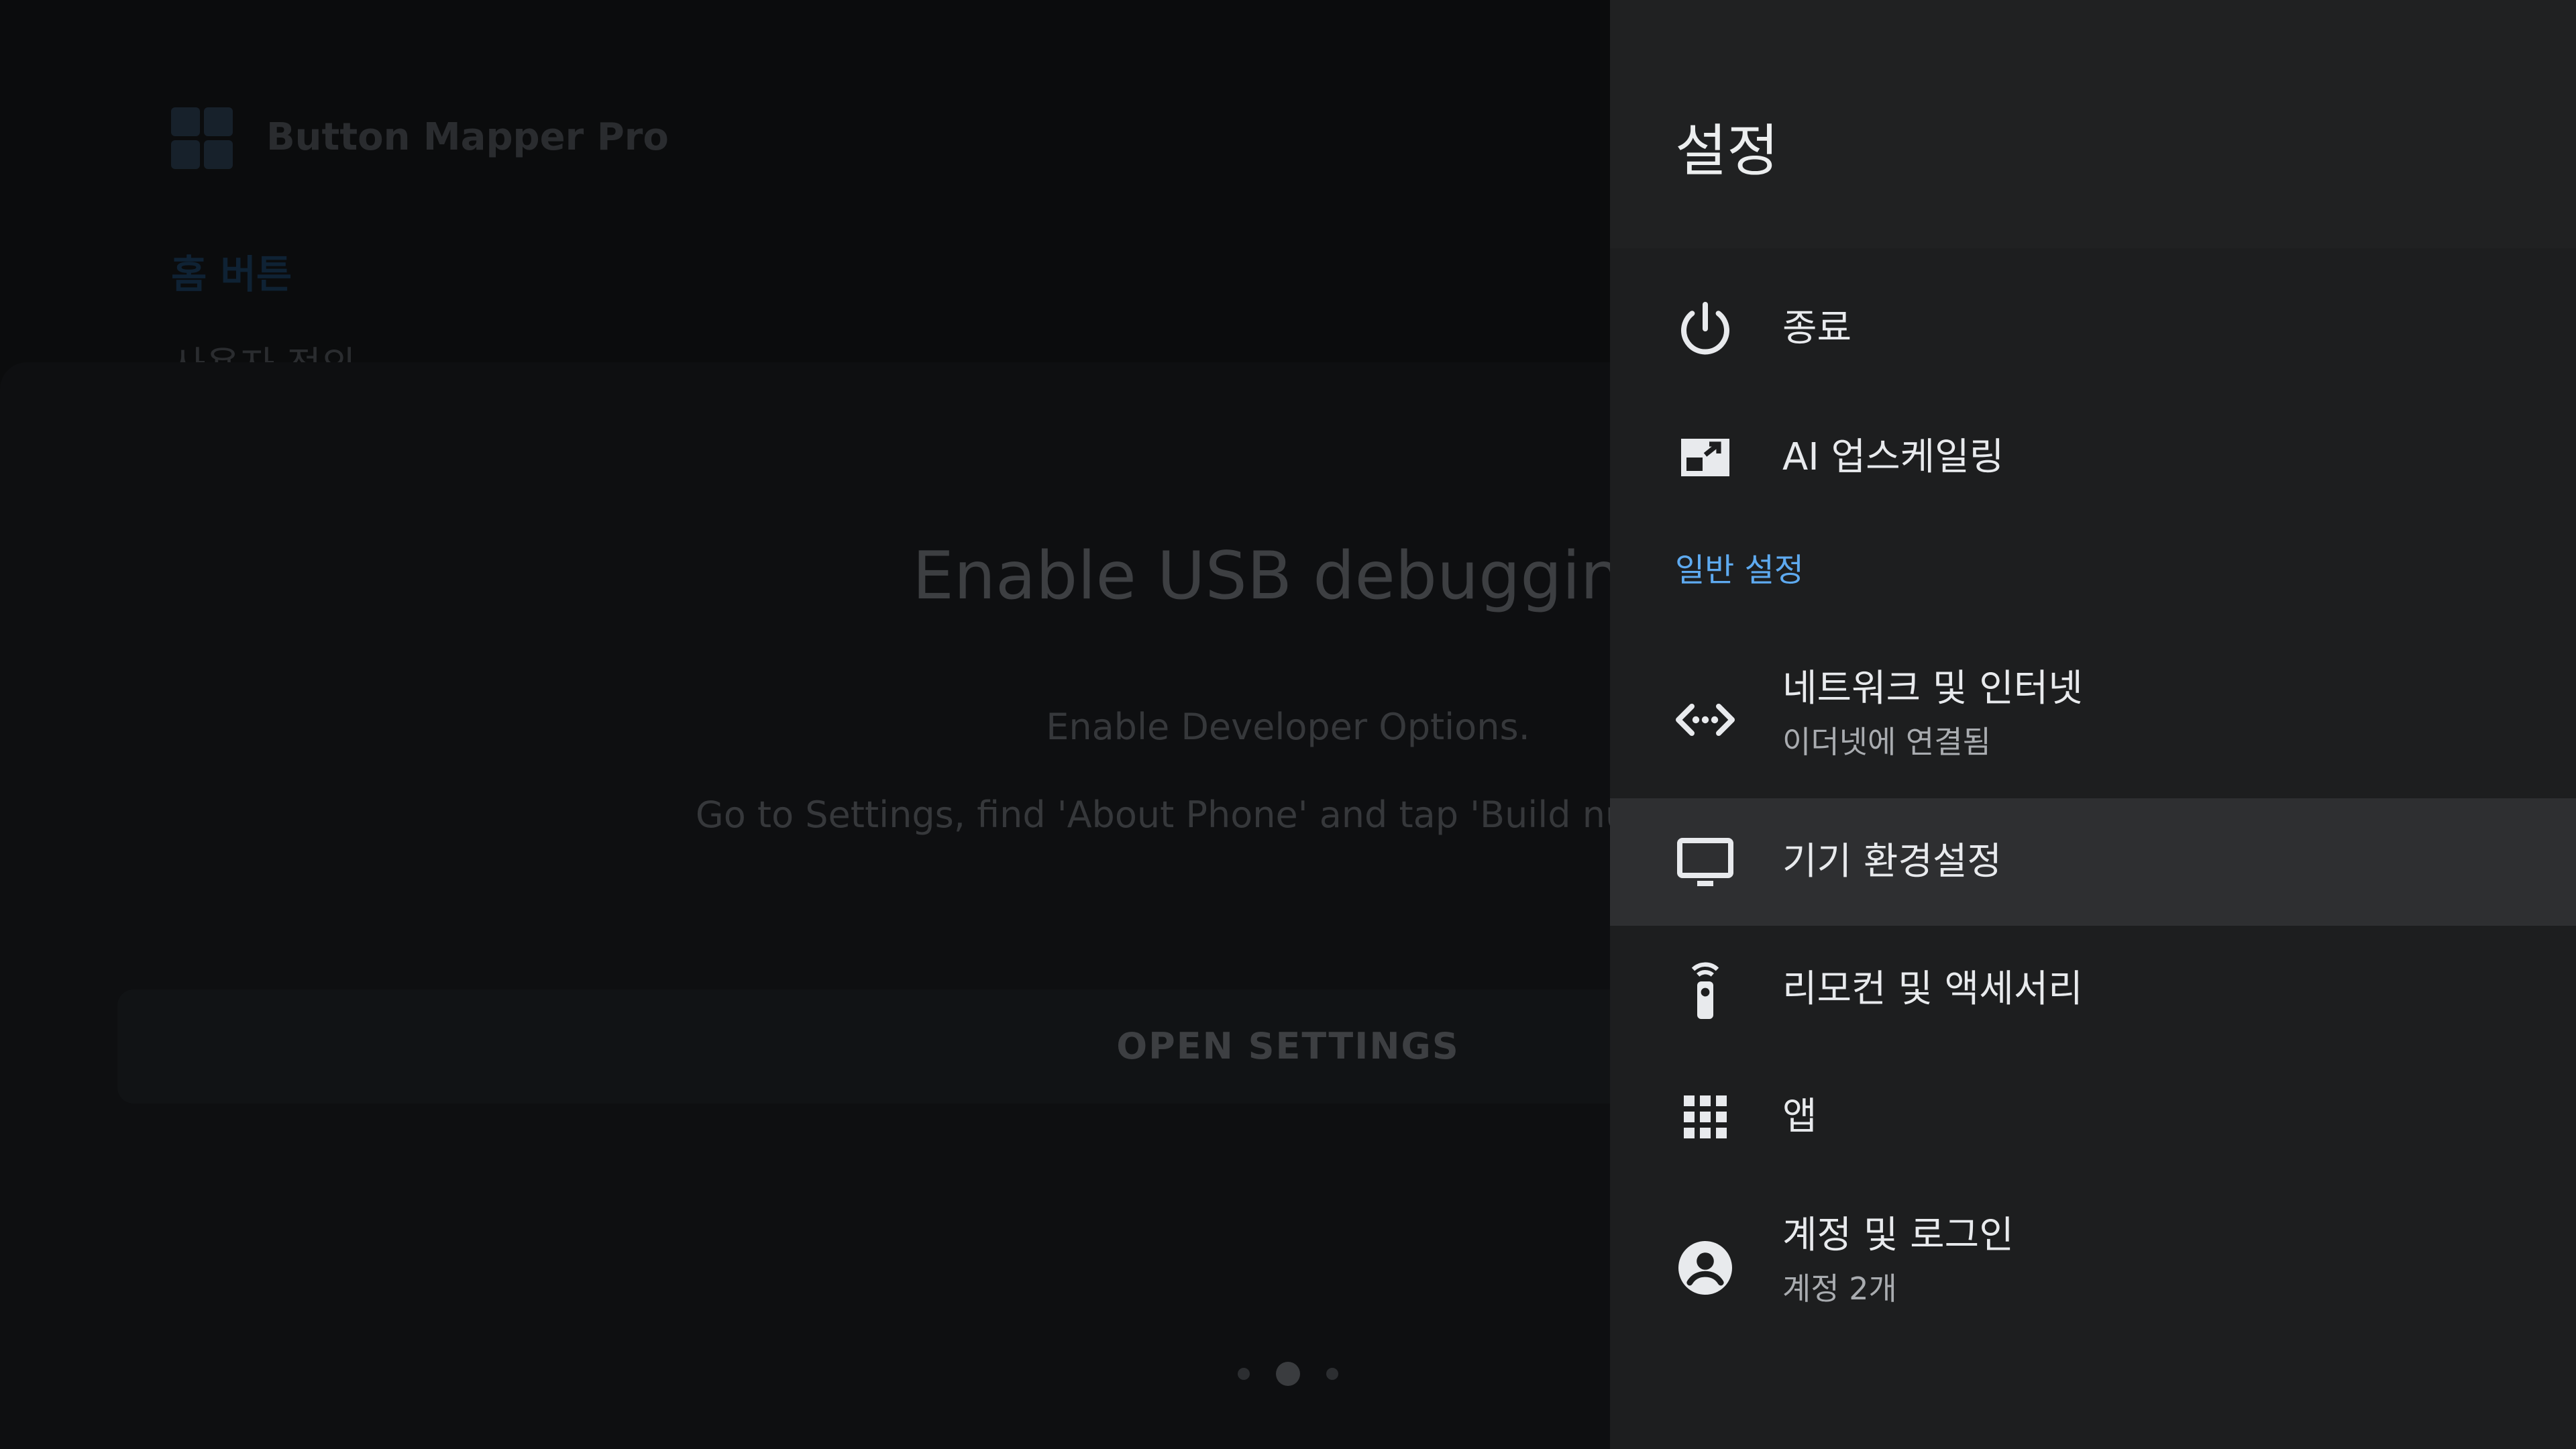 This screenshot has height=1449, width=2576. I want to click on settings-item-label: 종료, so click(1817, 328).